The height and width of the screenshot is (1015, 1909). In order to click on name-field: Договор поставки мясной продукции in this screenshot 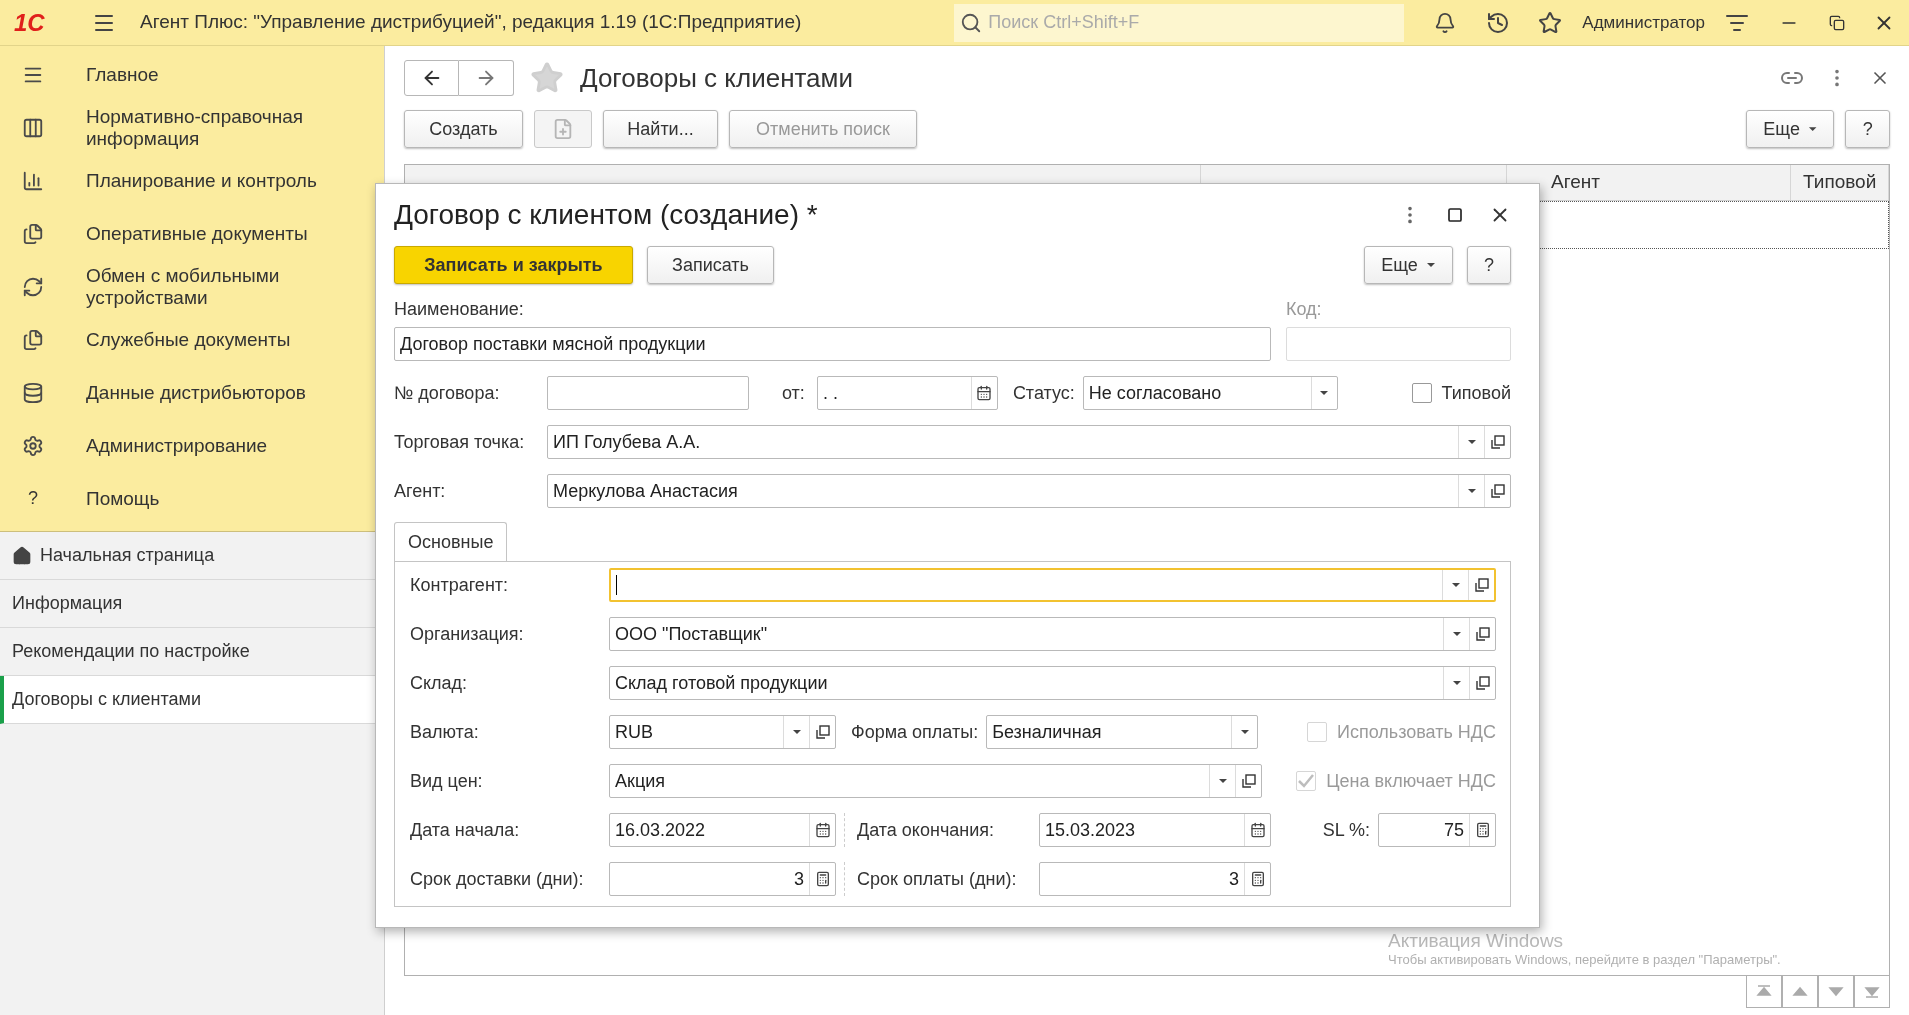, I will do `click(832, 344)`.